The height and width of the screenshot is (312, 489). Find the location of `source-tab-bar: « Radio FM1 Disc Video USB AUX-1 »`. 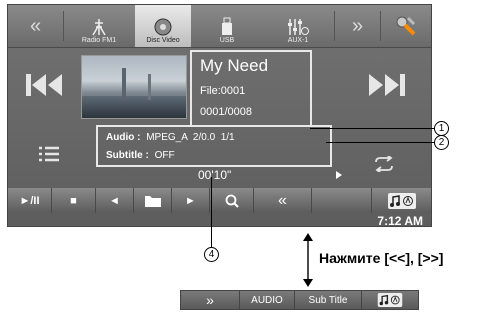

source-tab-bar: « Radio FM1 Disc Video USB AUX-1 » is located at coordinates (219, 26).